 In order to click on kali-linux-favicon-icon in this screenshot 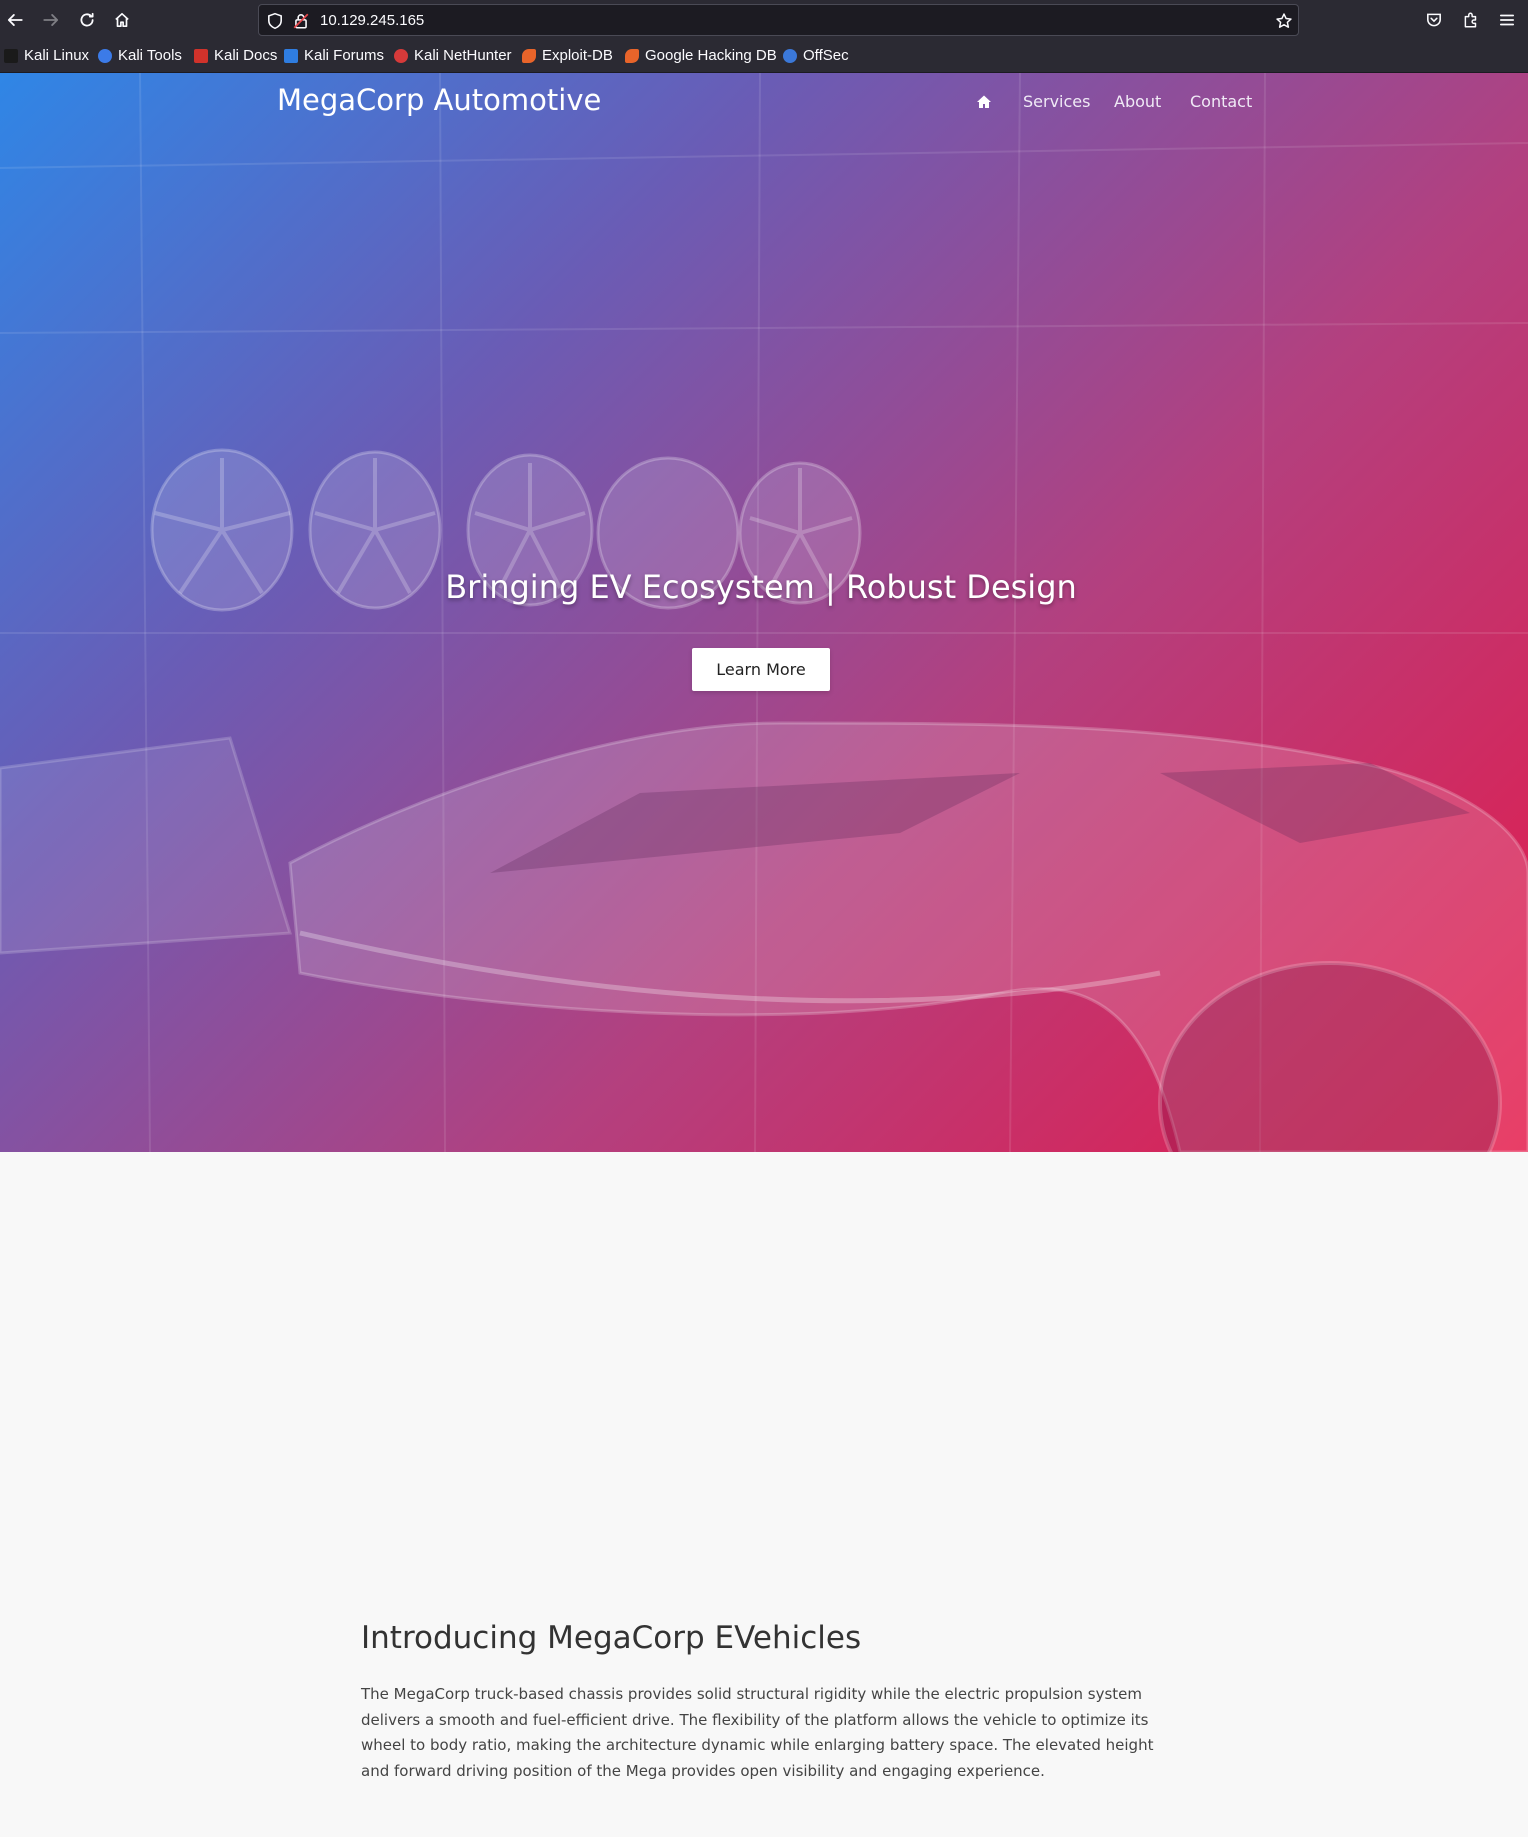, I will do `click(11, 55)`.